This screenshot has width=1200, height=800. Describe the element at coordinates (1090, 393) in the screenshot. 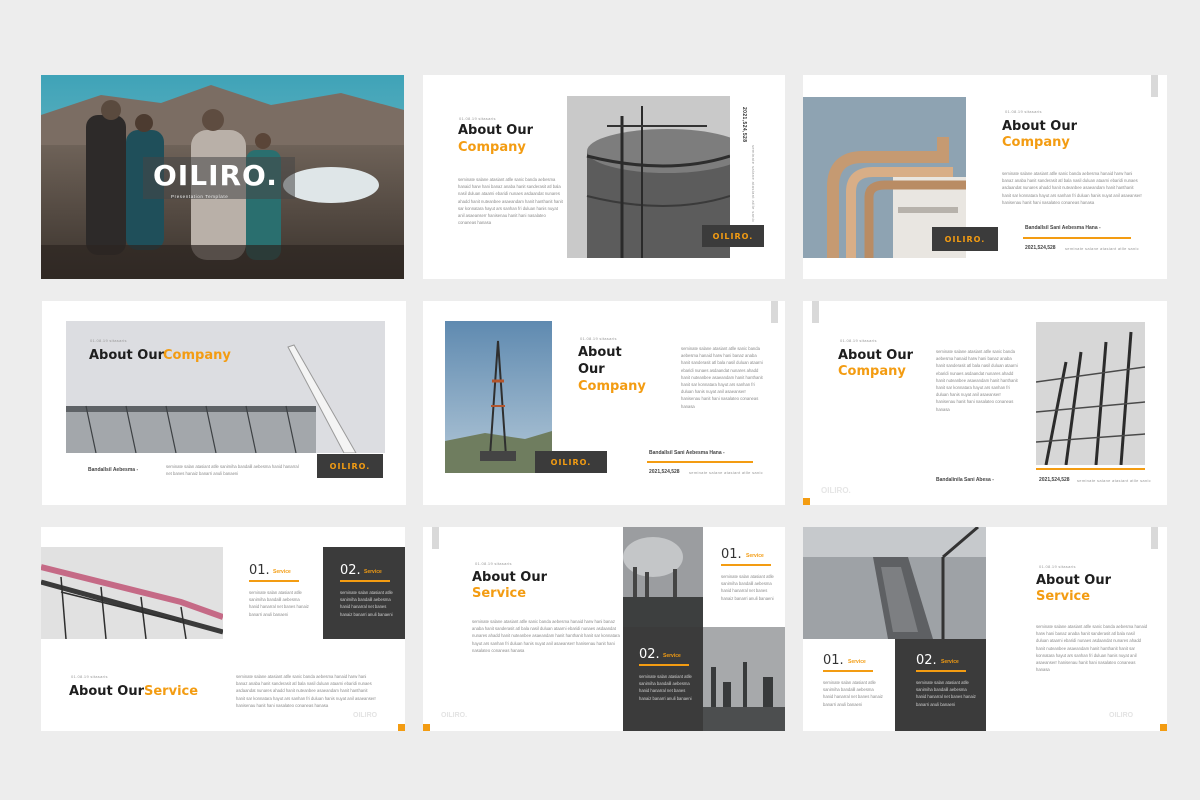

I see `photo-structure-bw` at that location.